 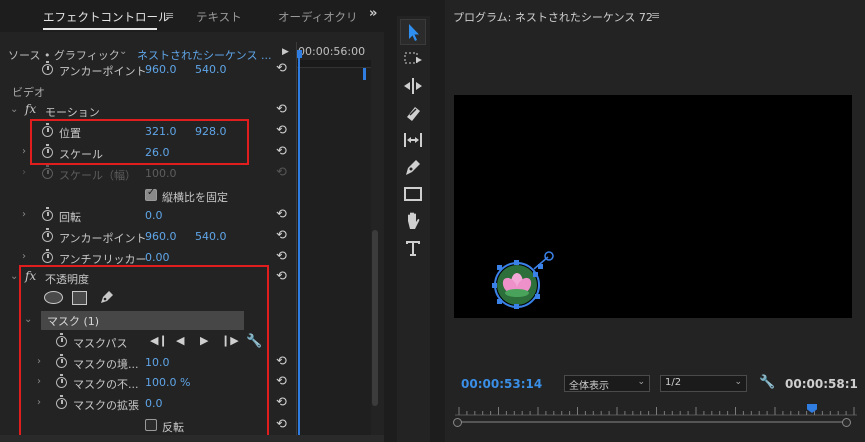 What do you see at coordinates (413, 194) in the screenshot?
I see `rectangle-tool-icon` at bounding box center [413, 194].